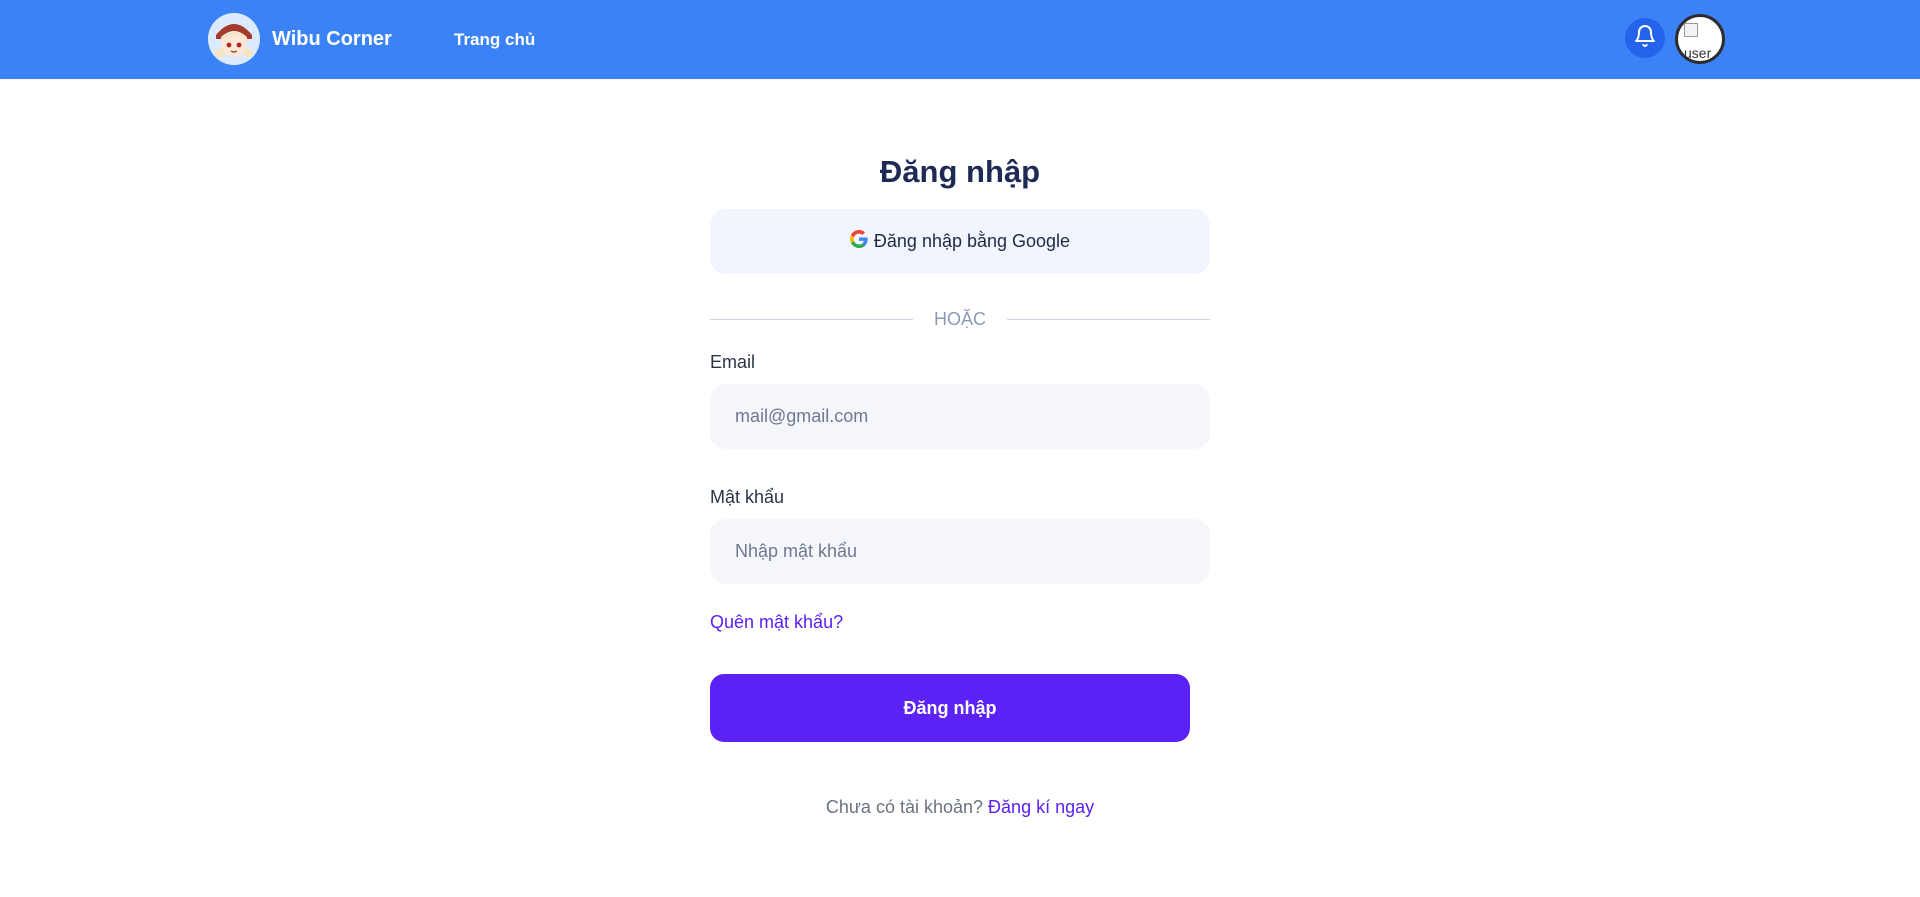 The image size is (1920, 897). What do you see at coordinates (960, 416) in the screenshot?
I see `email-input` at bounding box center [960, 416].